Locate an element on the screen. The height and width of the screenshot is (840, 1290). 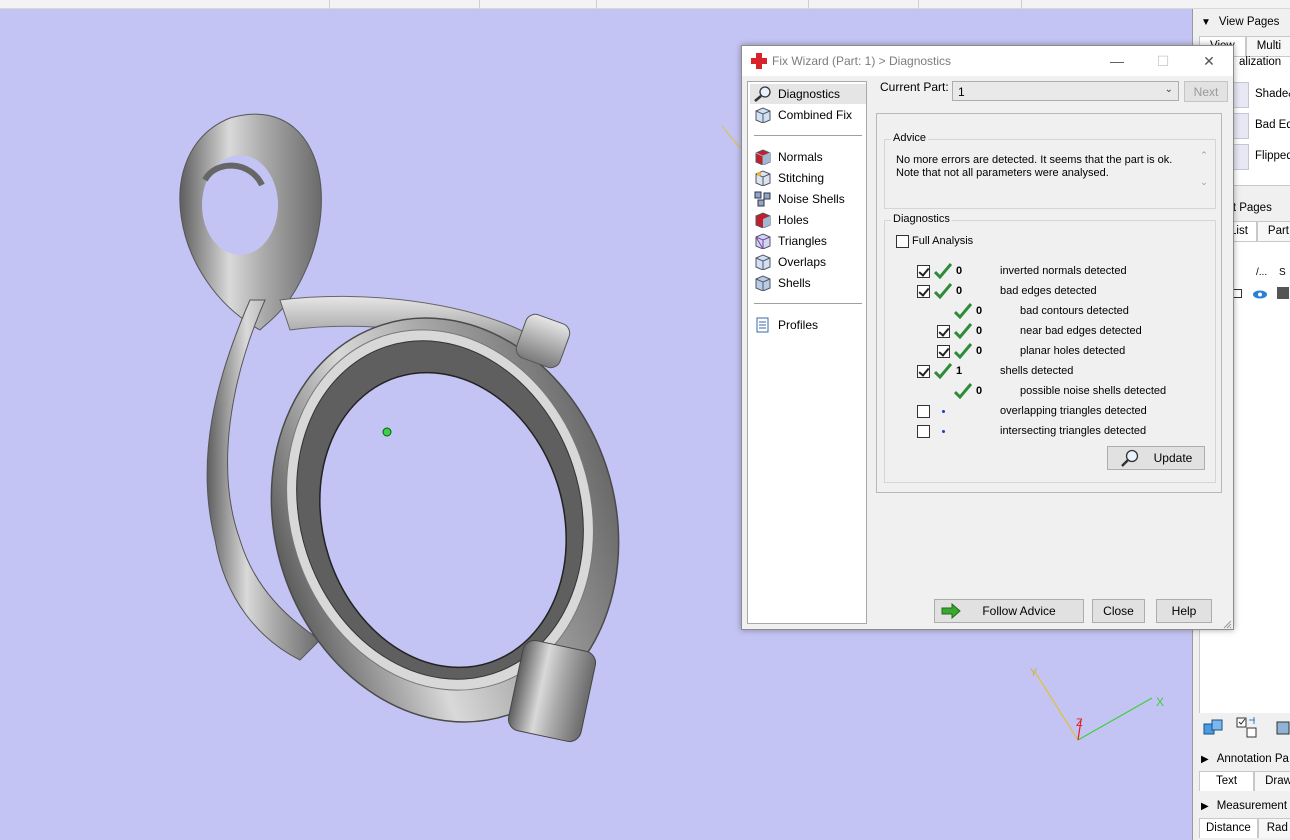
visualization-label: alization is located at coordinates (1260, 62).